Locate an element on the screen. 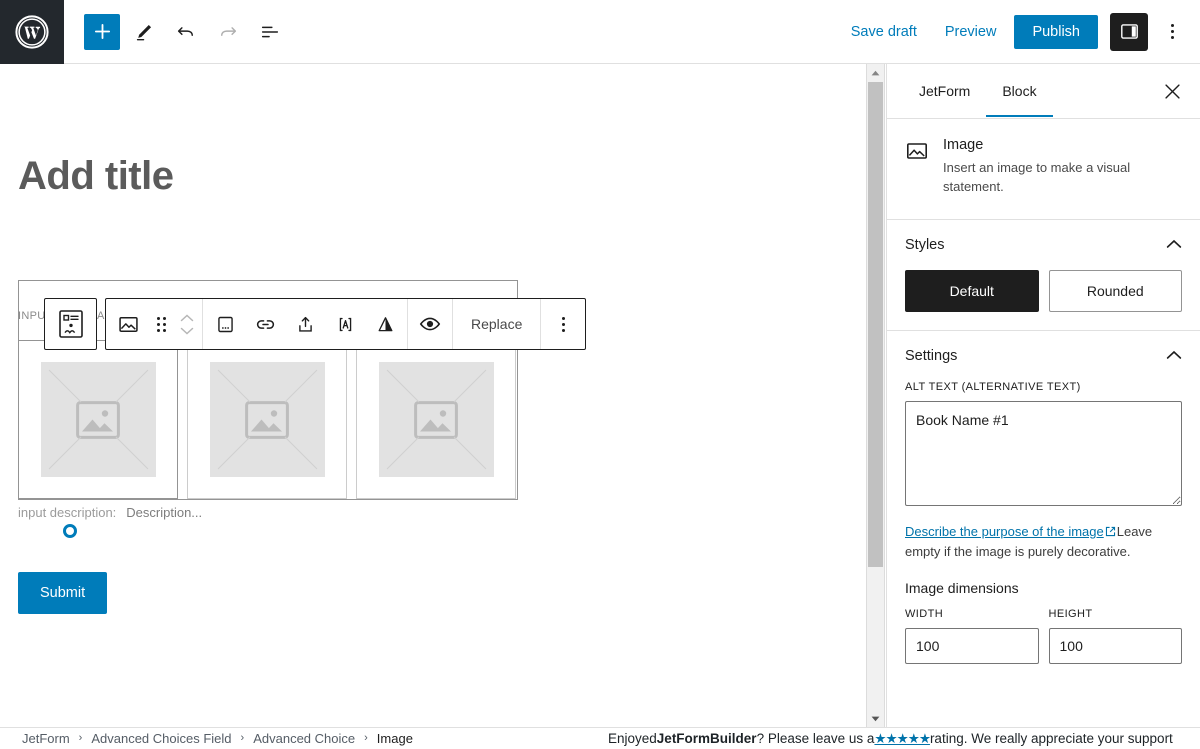 This screenshot has height=749, width=1200. scrollbar-thumb is located at coordinates (875, 324).